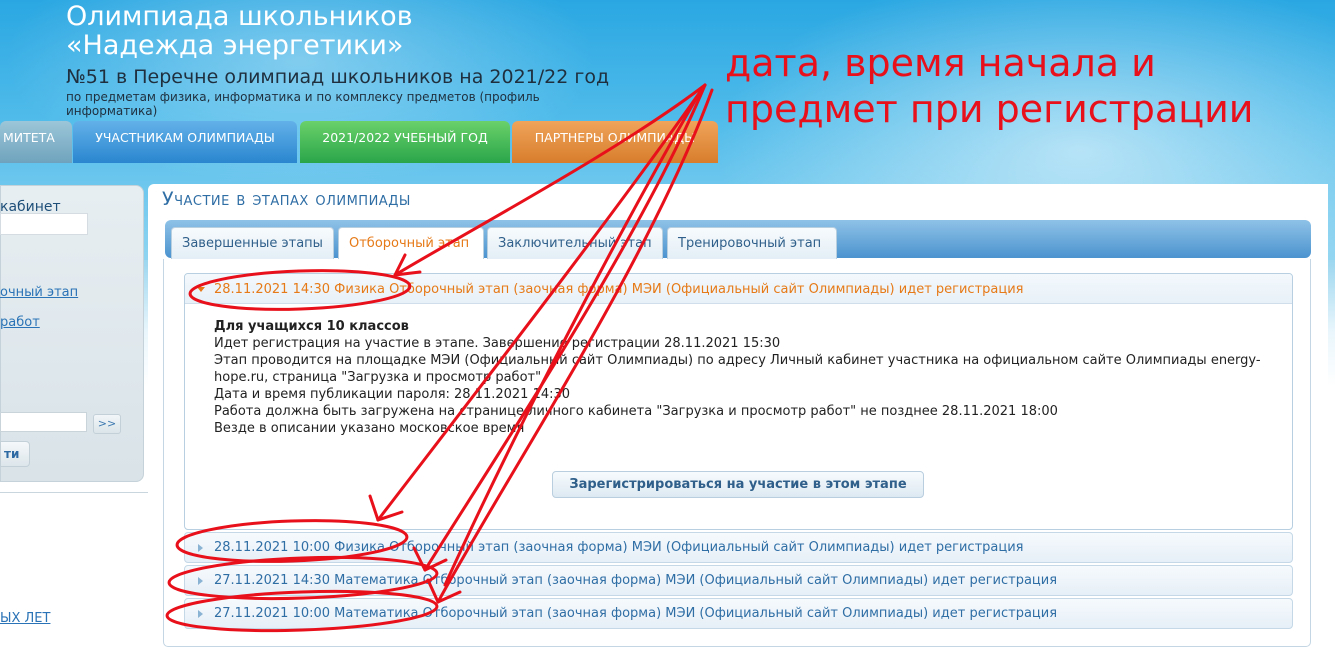 This screenshot has width=1335, height=655. Describe the element at coordinates (20, 322) in the screenshot. I see `sidebar-link-works: работ` at that location.